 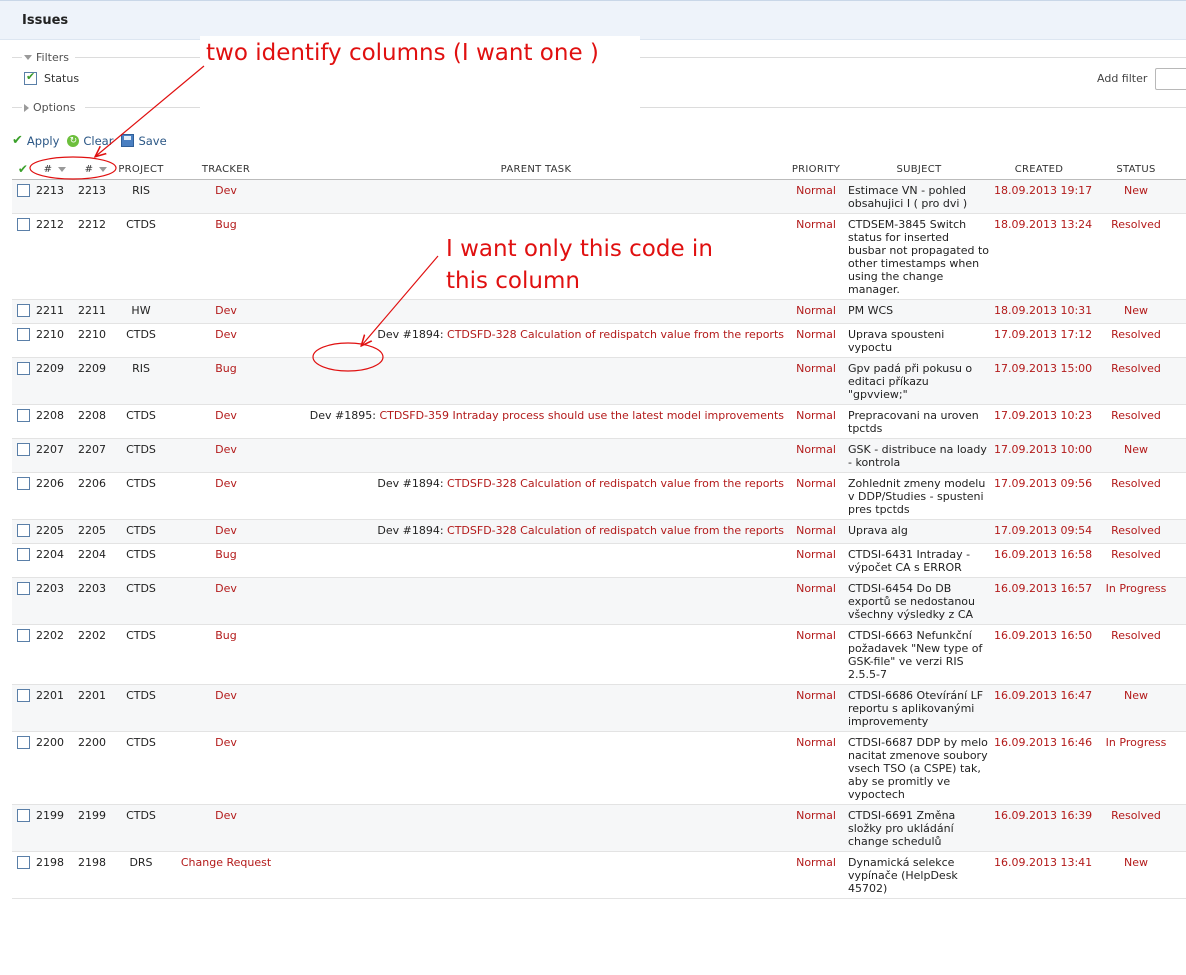 I want to click on issue-id-duplicate: 2207, so click(x=96, y=455).